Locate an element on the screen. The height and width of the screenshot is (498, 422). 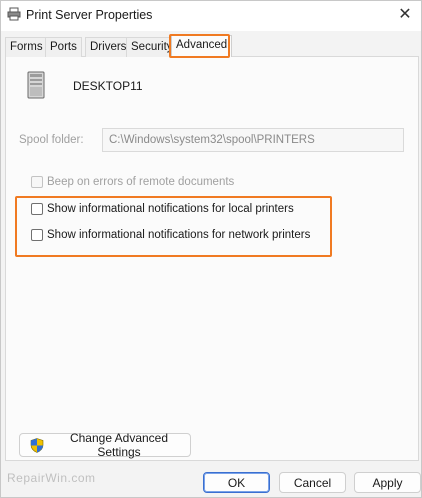
beep-on-errors-label: Beep on errors of remote documents is located at coordinates (141, 182).